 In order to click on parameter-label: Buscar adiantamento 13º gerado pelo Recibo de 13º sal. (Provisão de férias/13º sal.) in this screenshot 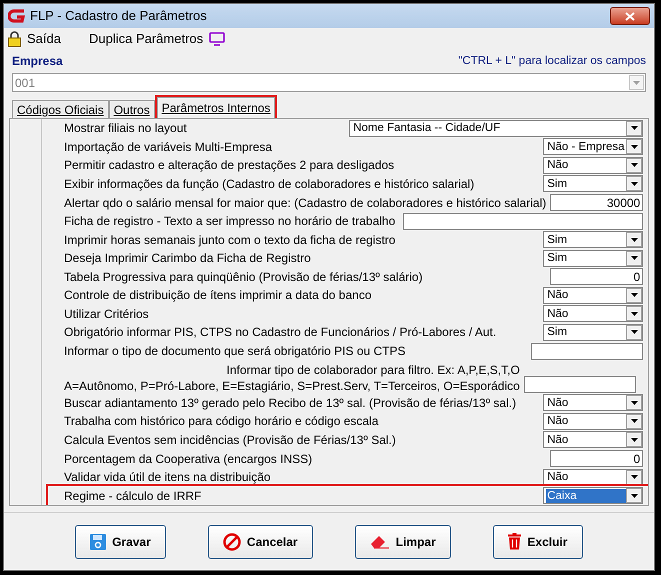, I will do `click(290, 403)`.